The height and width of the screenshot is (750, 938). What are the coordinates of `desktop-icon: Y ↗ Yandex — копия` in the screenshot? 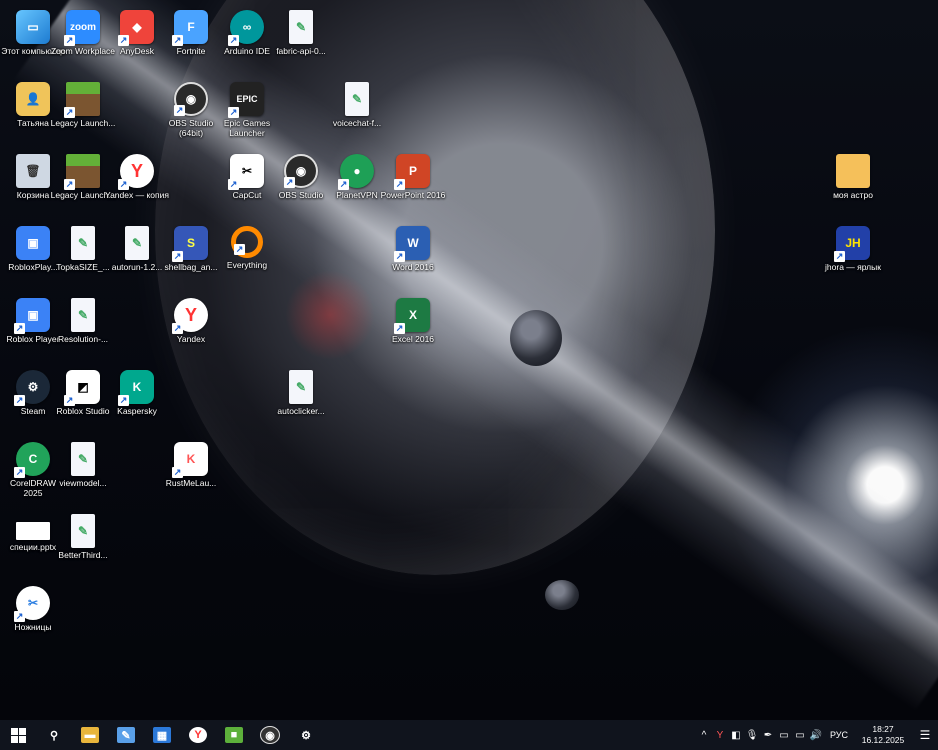 It's located at (137, 182).